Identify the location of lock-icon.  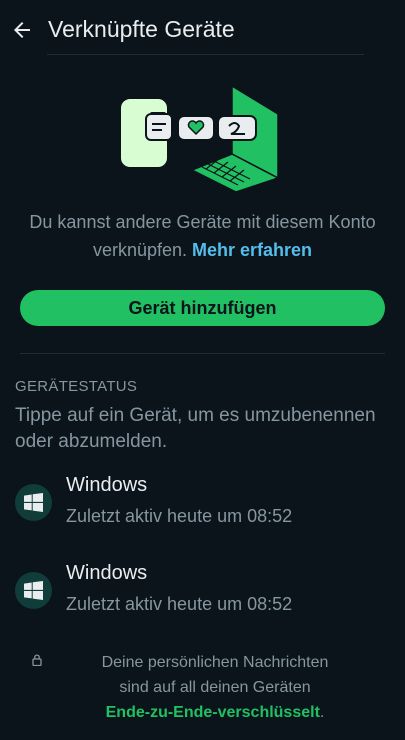
(37, 660).